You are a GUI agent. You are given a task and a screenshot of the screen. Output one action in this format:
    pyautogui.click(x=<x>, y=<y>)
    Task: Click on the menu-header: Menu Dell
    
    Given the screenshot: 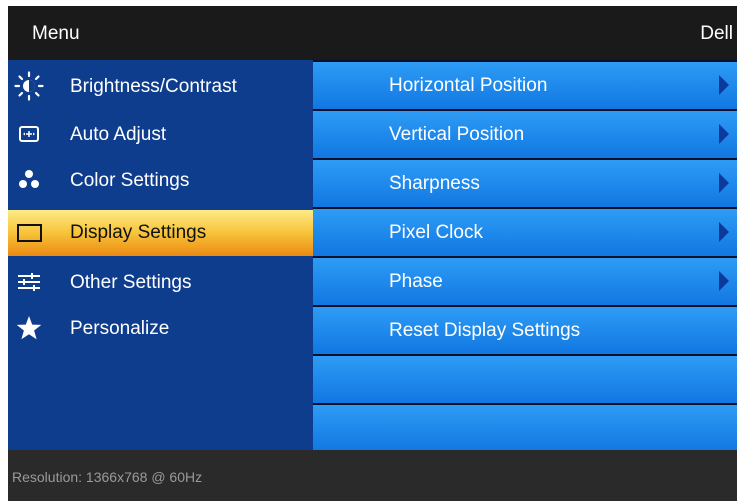 What is the action you would take?
    pyautogui.click(x=372, y=33)
    